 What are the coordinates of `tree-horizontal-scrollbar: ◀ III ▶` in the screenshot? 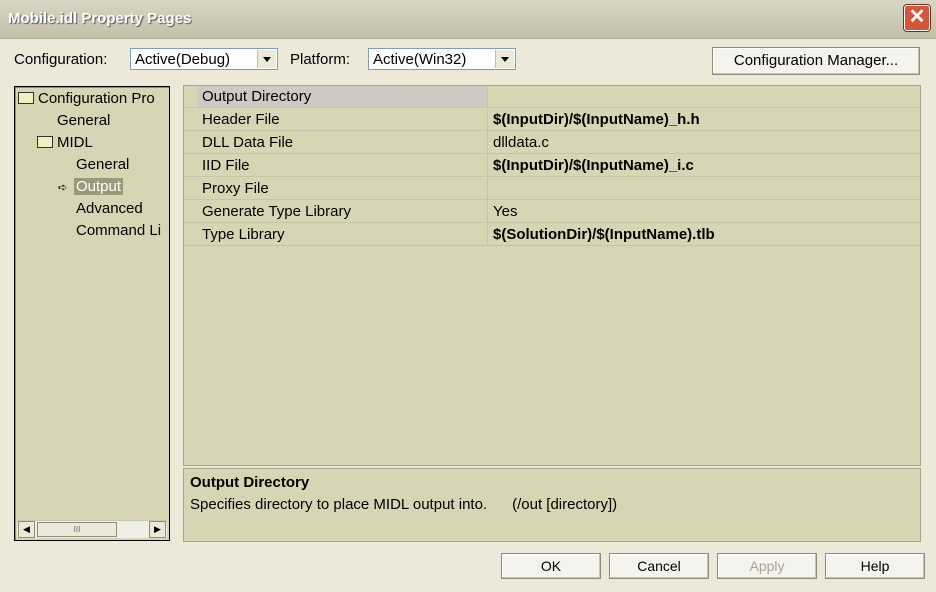 It's located at (92, 529).